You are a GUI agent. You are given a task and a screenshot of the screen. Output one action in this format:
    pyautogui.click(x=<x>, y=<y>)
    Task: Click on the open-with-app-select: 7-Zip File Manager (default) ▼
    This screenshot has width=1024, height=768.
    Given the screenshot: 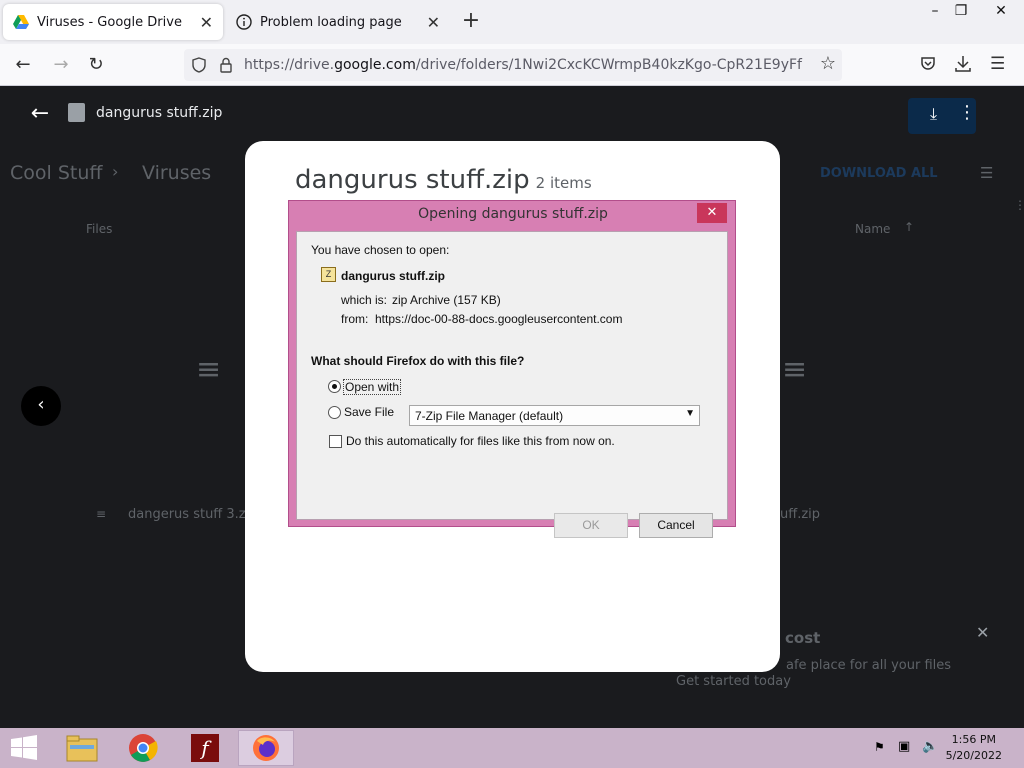 What is the action you would take?
    pyautogui.click(x=554, y=415)
    